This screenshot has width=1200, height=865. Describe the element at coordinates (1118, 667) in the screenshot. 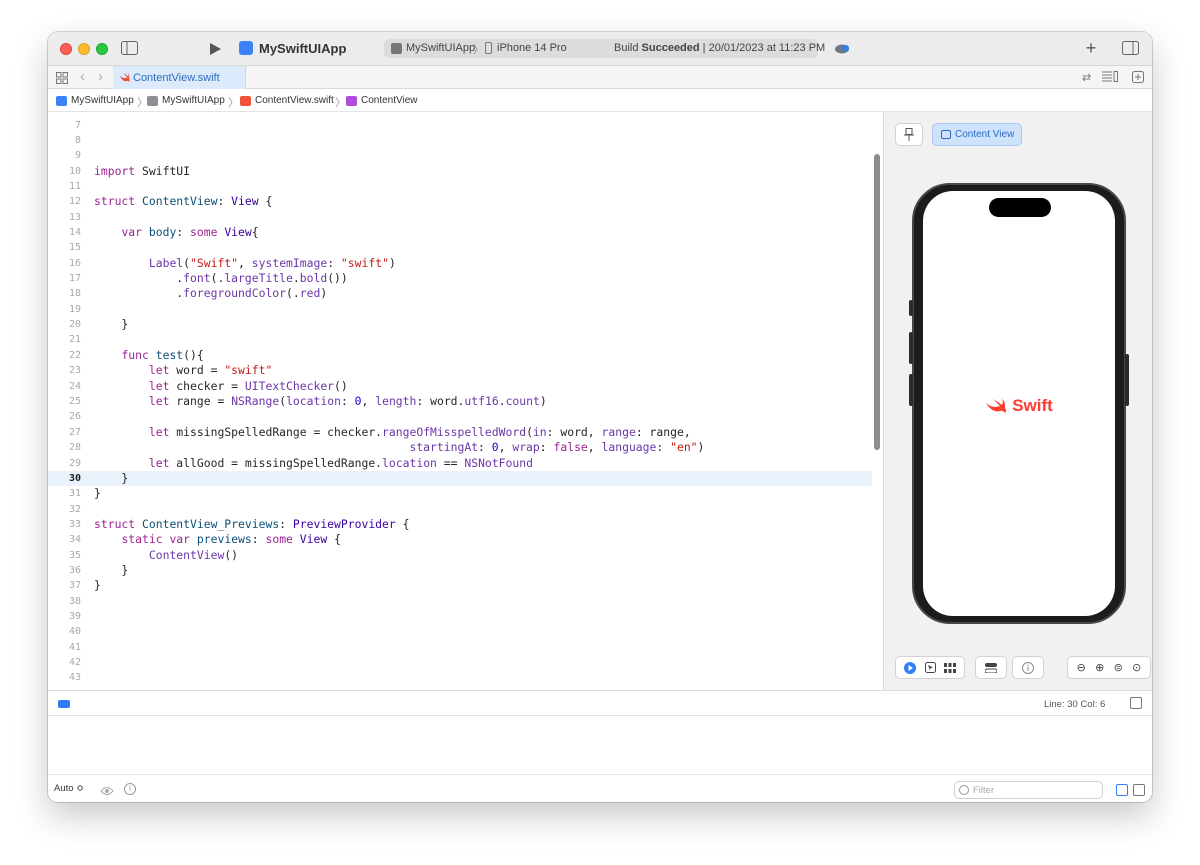

I see `zoom-100-icon: ⊜` at that location.